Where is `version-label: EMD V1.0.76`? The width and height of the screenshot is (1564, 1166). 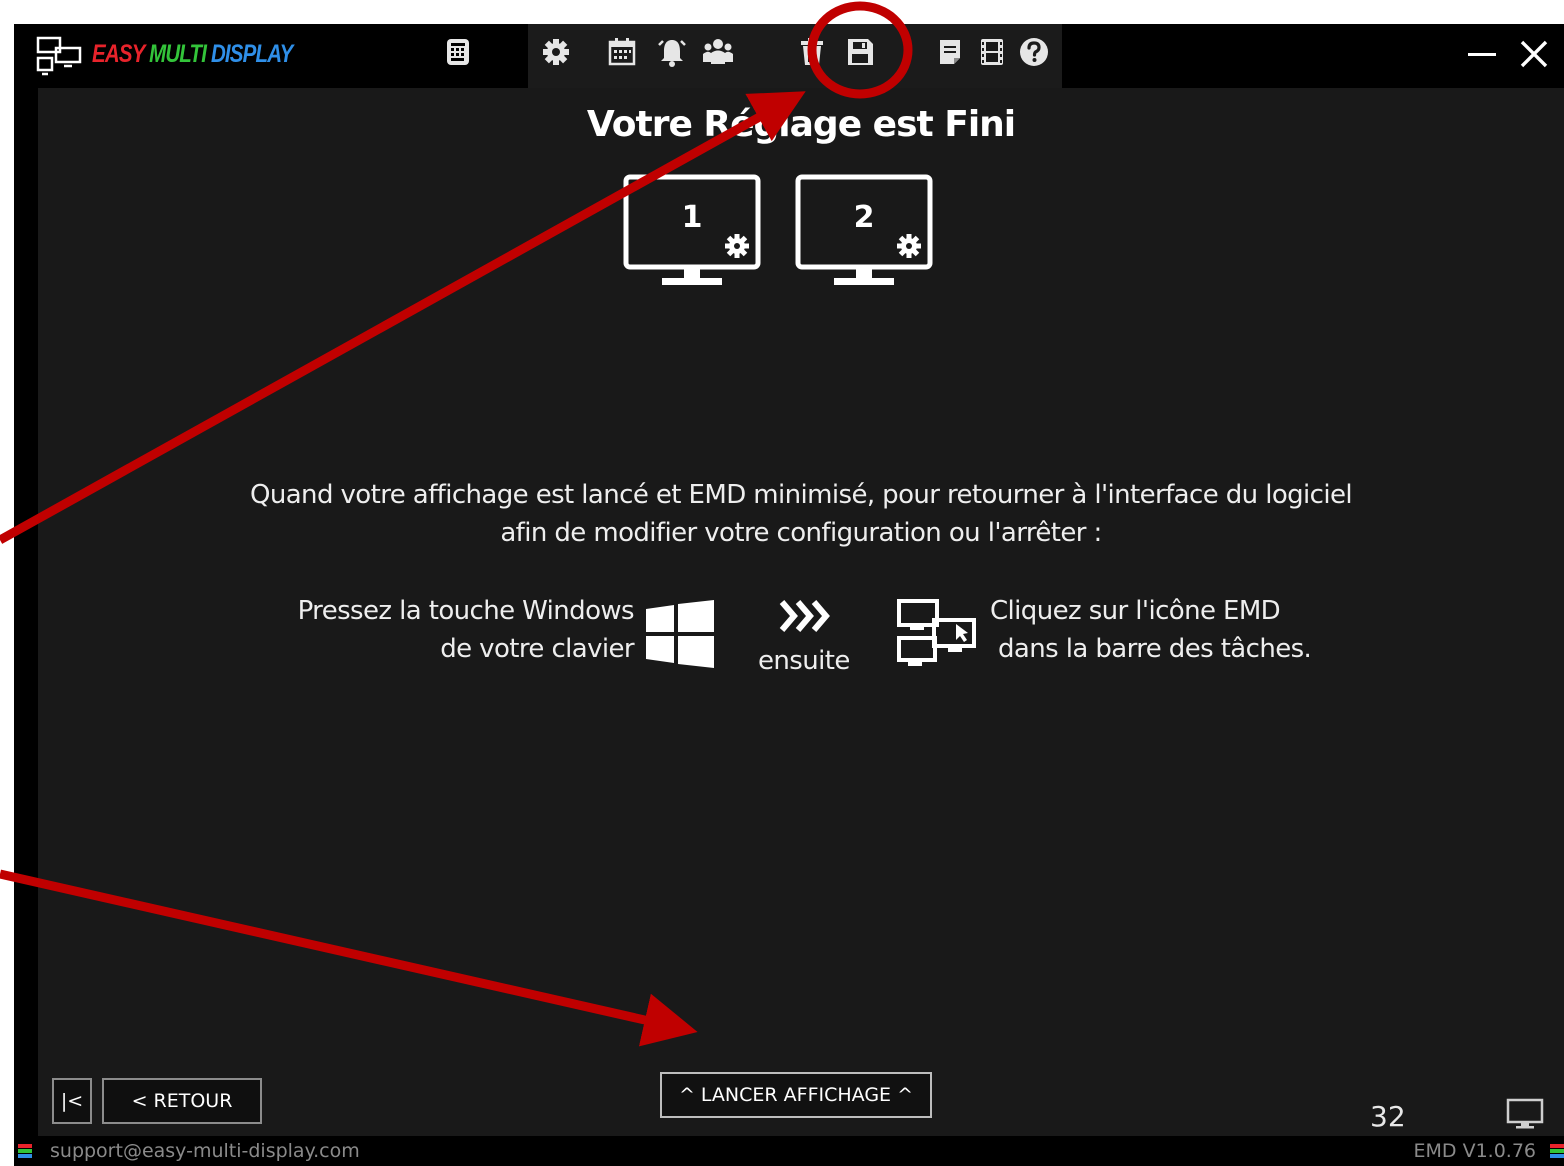
version-label: EMD V1.0.76 is located at coordinates (1475, 1151).